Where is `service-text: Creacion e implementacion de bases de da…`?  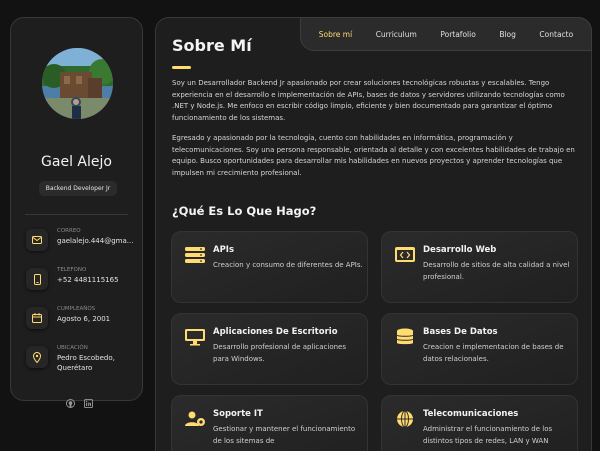 service-text: Creacion e implementacion de bases de da… is located at coordinates (493, 353).